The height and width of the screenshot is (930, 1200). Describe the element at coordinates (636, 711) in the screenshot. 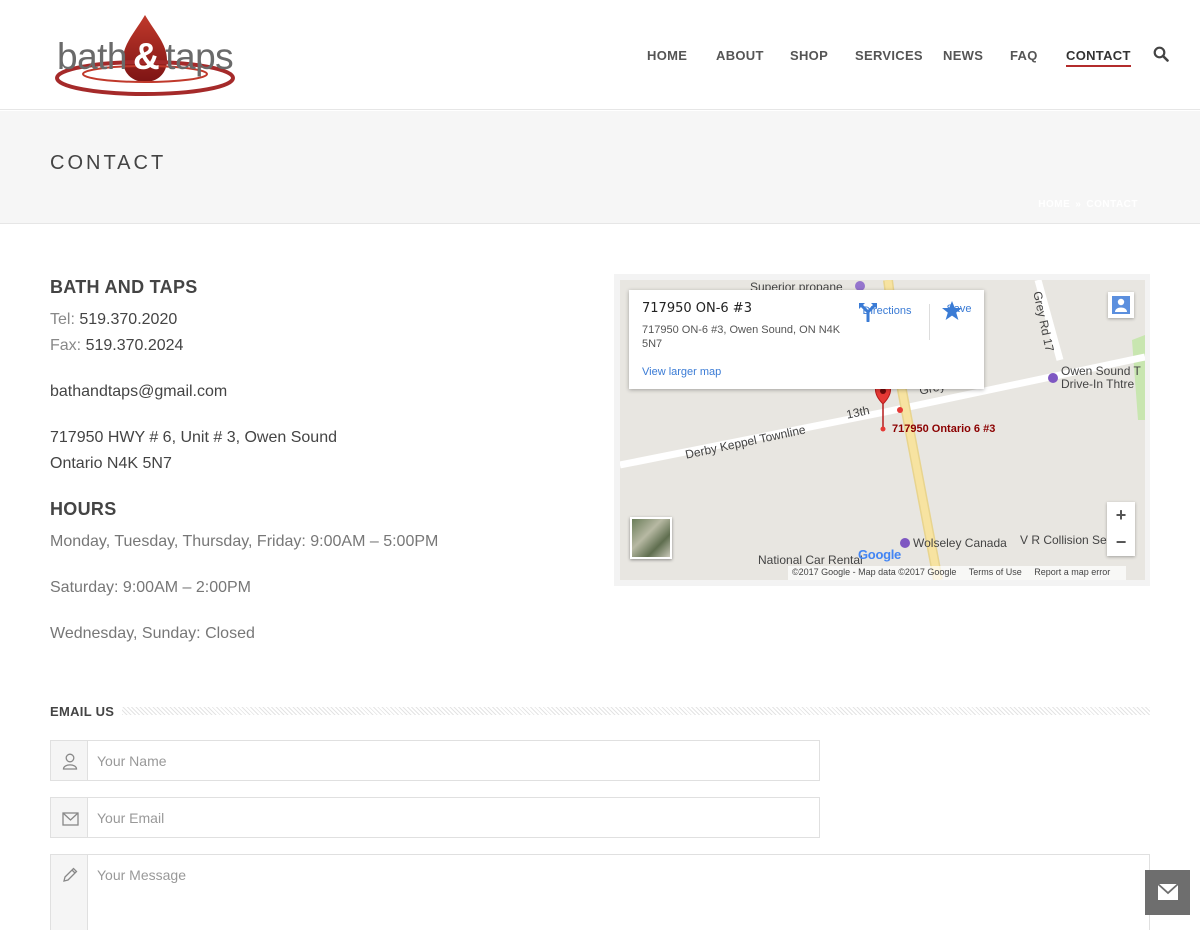

I see `email-us-divider` at that location.